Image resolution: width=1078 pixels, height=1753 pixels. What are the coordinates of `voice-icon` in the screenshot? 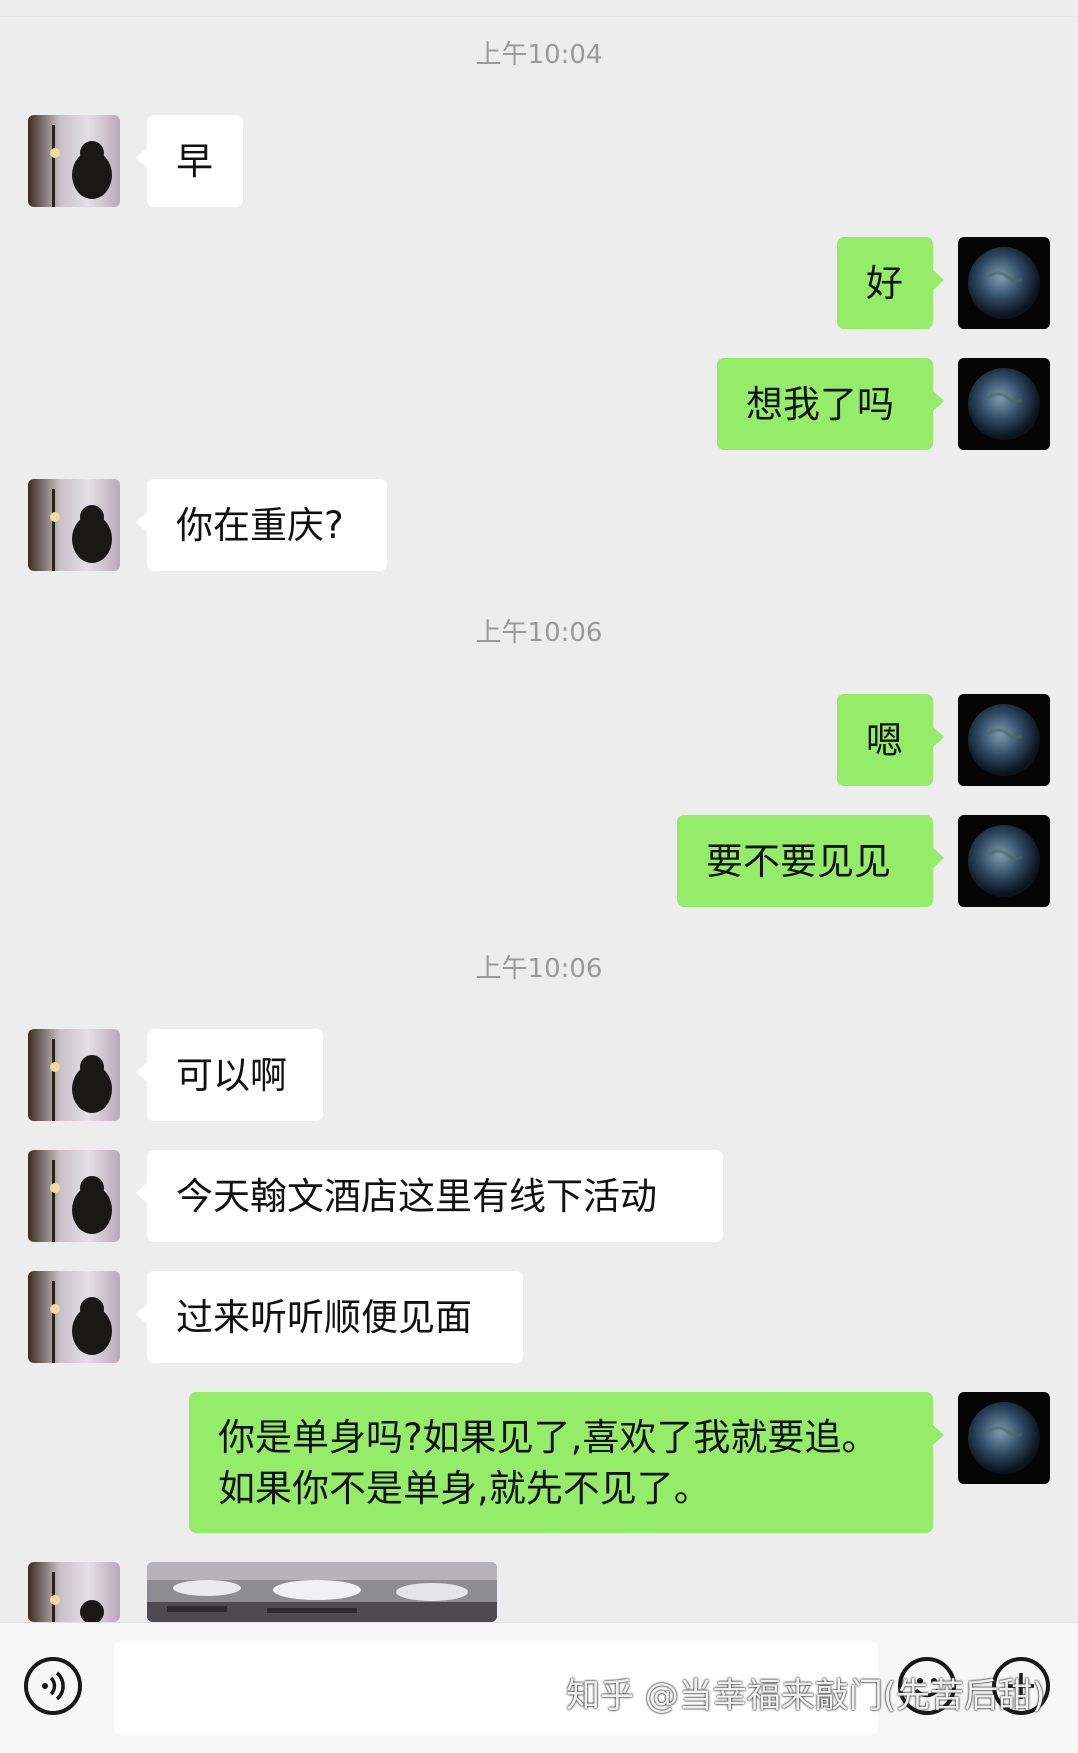 It's located at (53, 1686).